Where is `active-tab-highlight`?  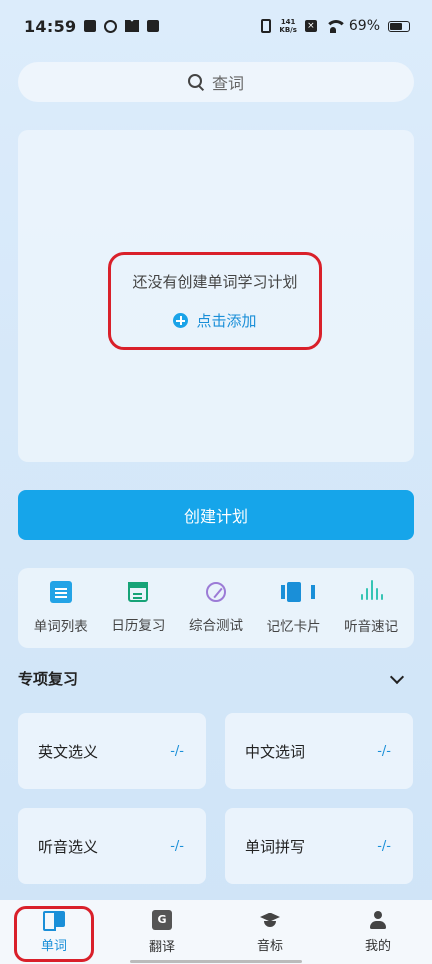 active-tab-highlight is located at coordinates (54, 934).